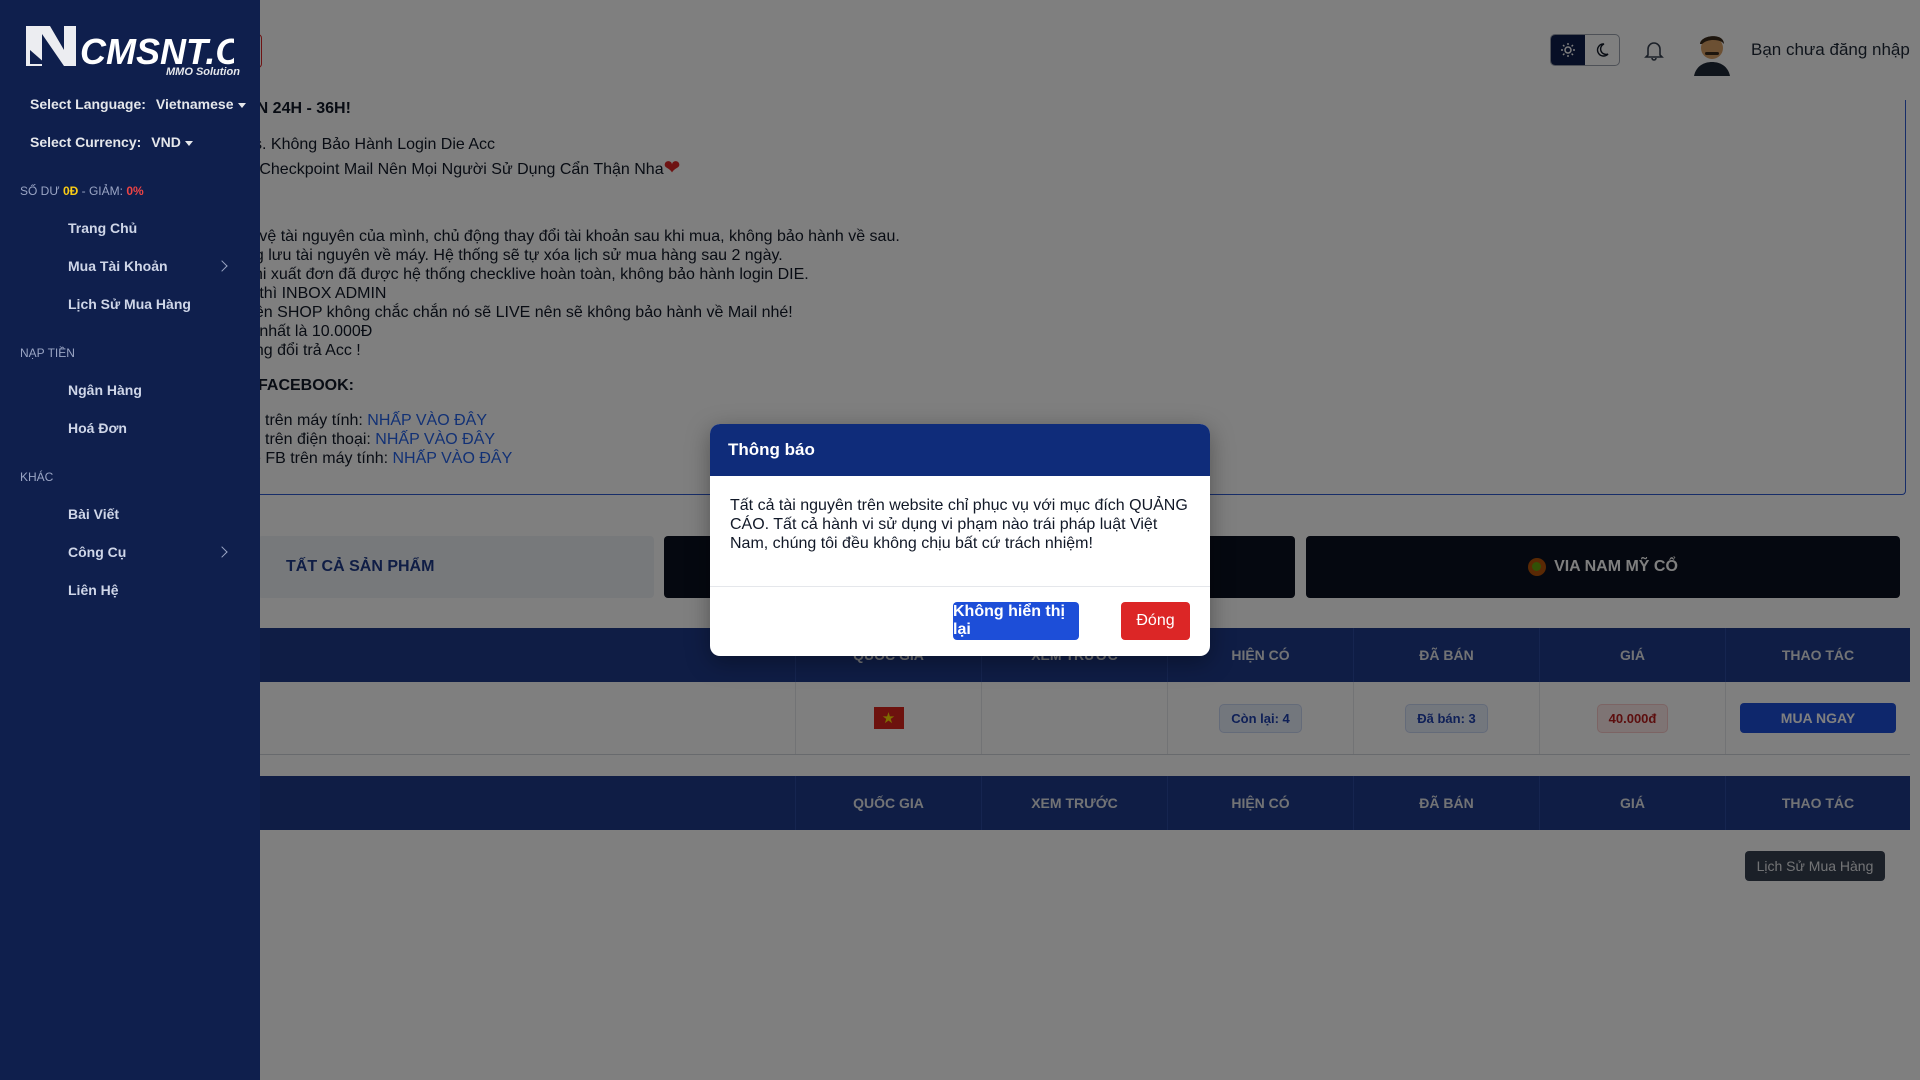  What do you see at coordinates (960, 450) in the screenshot?
I see `modal-title: Thông báo` at bounding box center [960, 450].